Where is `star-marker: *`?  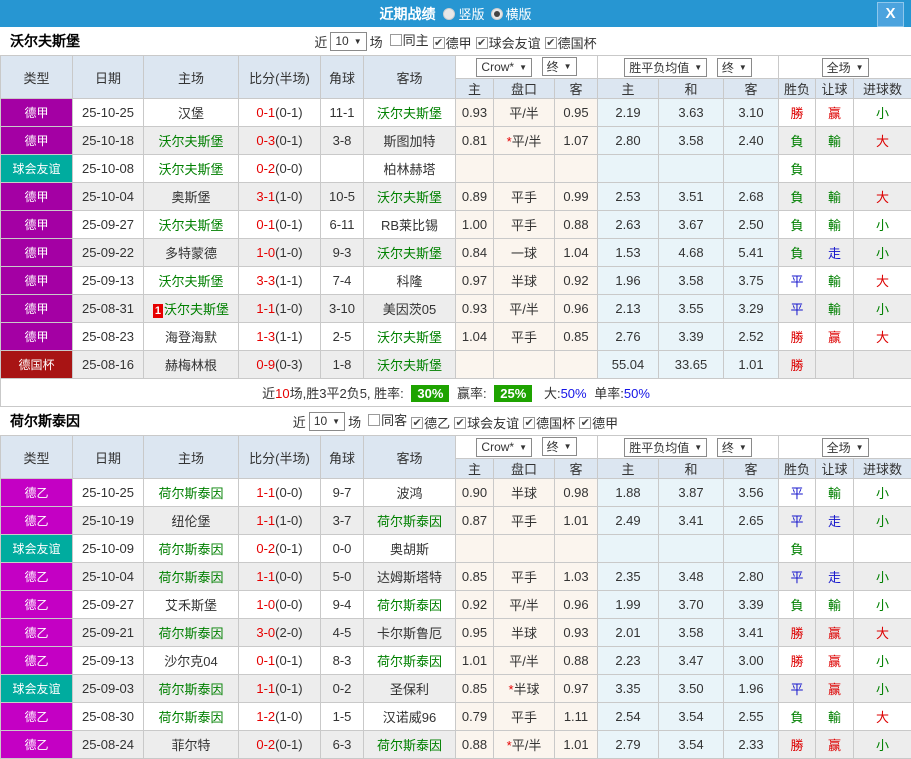
star-marker: * is located at coordinates (509, 141).